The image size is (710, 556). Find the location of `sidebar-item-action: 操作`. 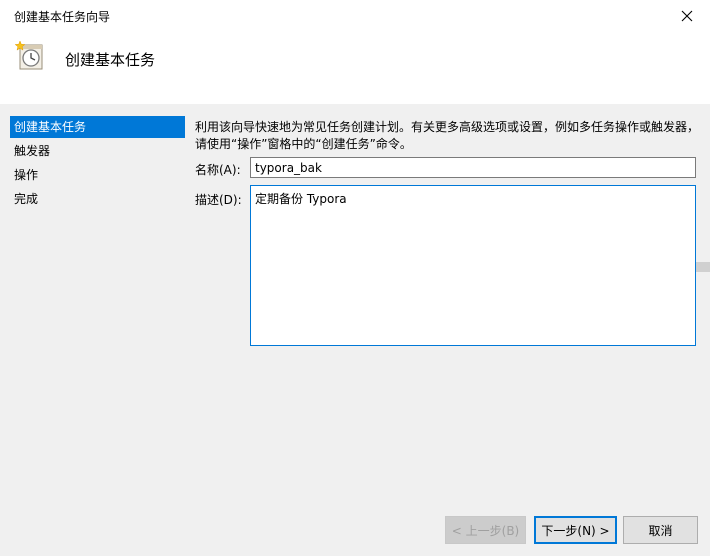

sidebar-item-action: 操作 is located at coordinates (97, 175).